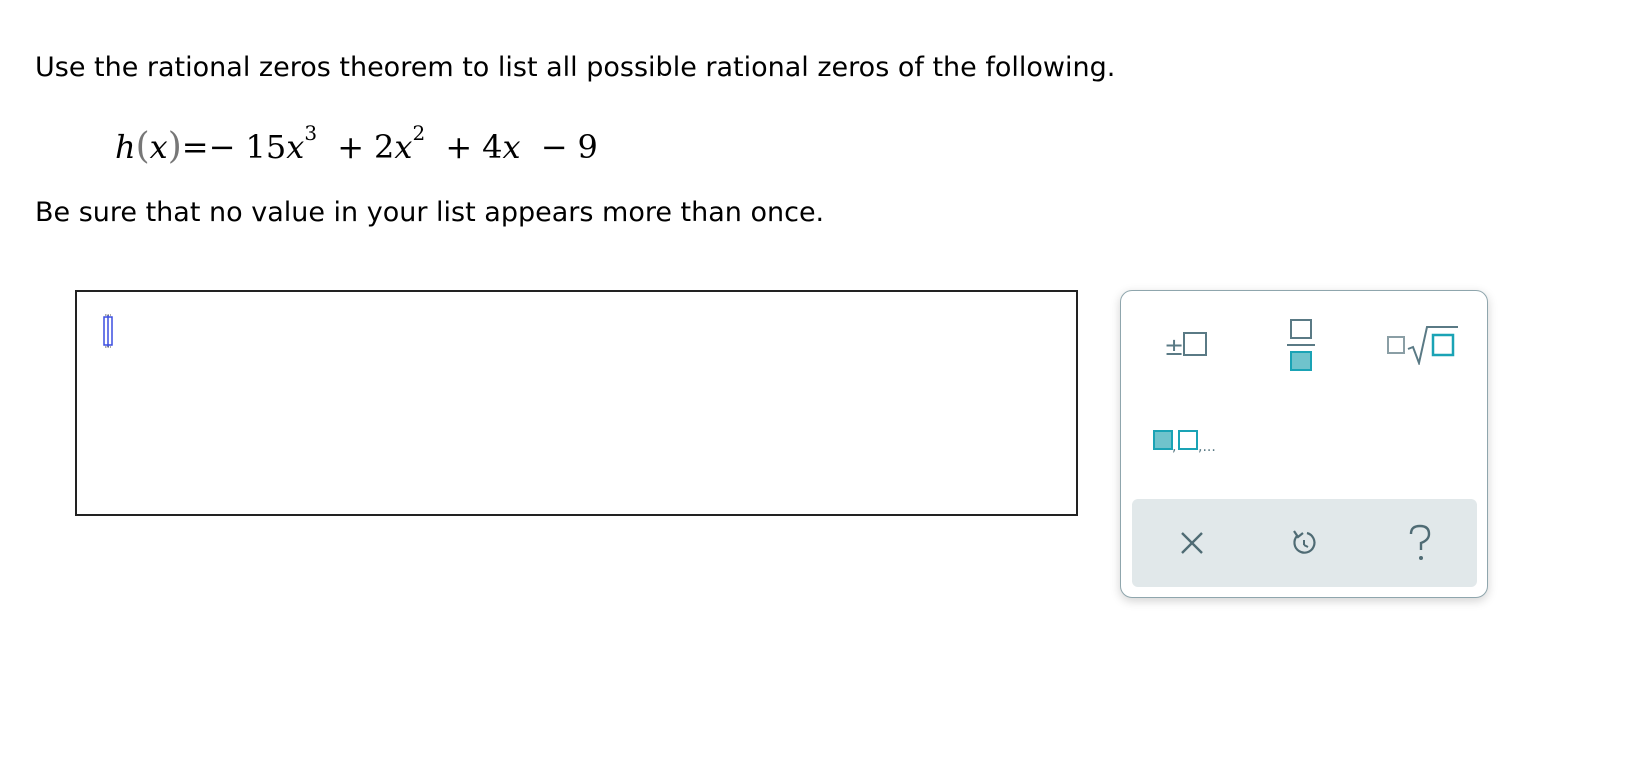 Image resolution: width=1628 pixels, height=778 pixels. I want to click on negative-sign: −, so click(222, 147).